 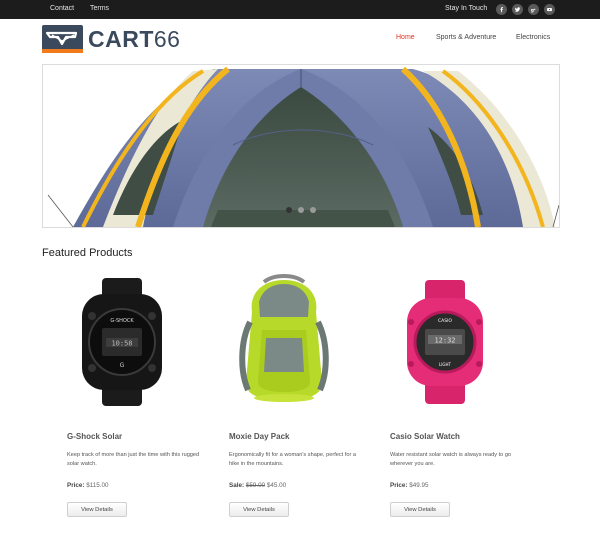 I want to click on product-price: Price: $115.00, so click(x=88, y=485).